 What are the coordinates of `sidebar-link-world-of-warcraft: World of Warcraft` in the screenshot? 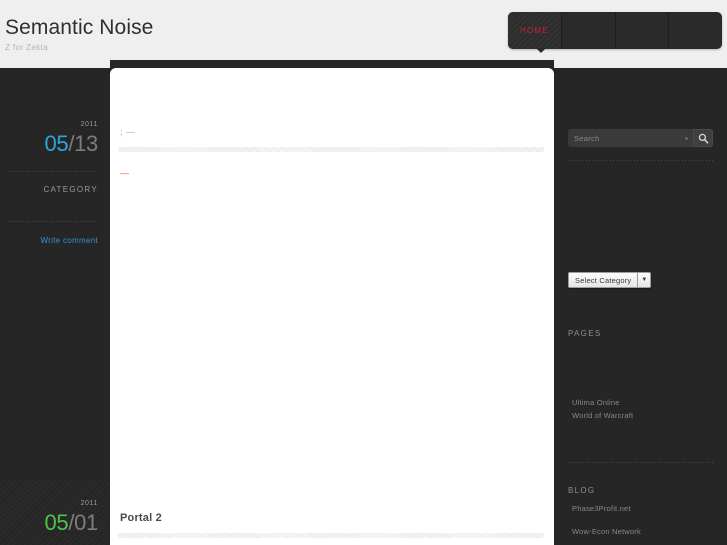 It's located at (602, 416).